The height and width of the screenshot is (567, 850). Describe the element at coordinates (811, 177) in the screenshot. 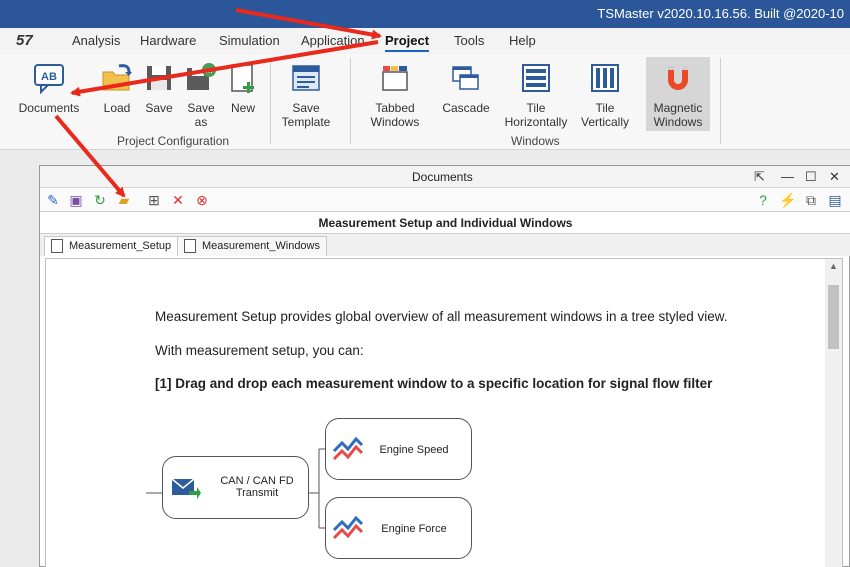

I see `maximize-icon: ☐` at that location.